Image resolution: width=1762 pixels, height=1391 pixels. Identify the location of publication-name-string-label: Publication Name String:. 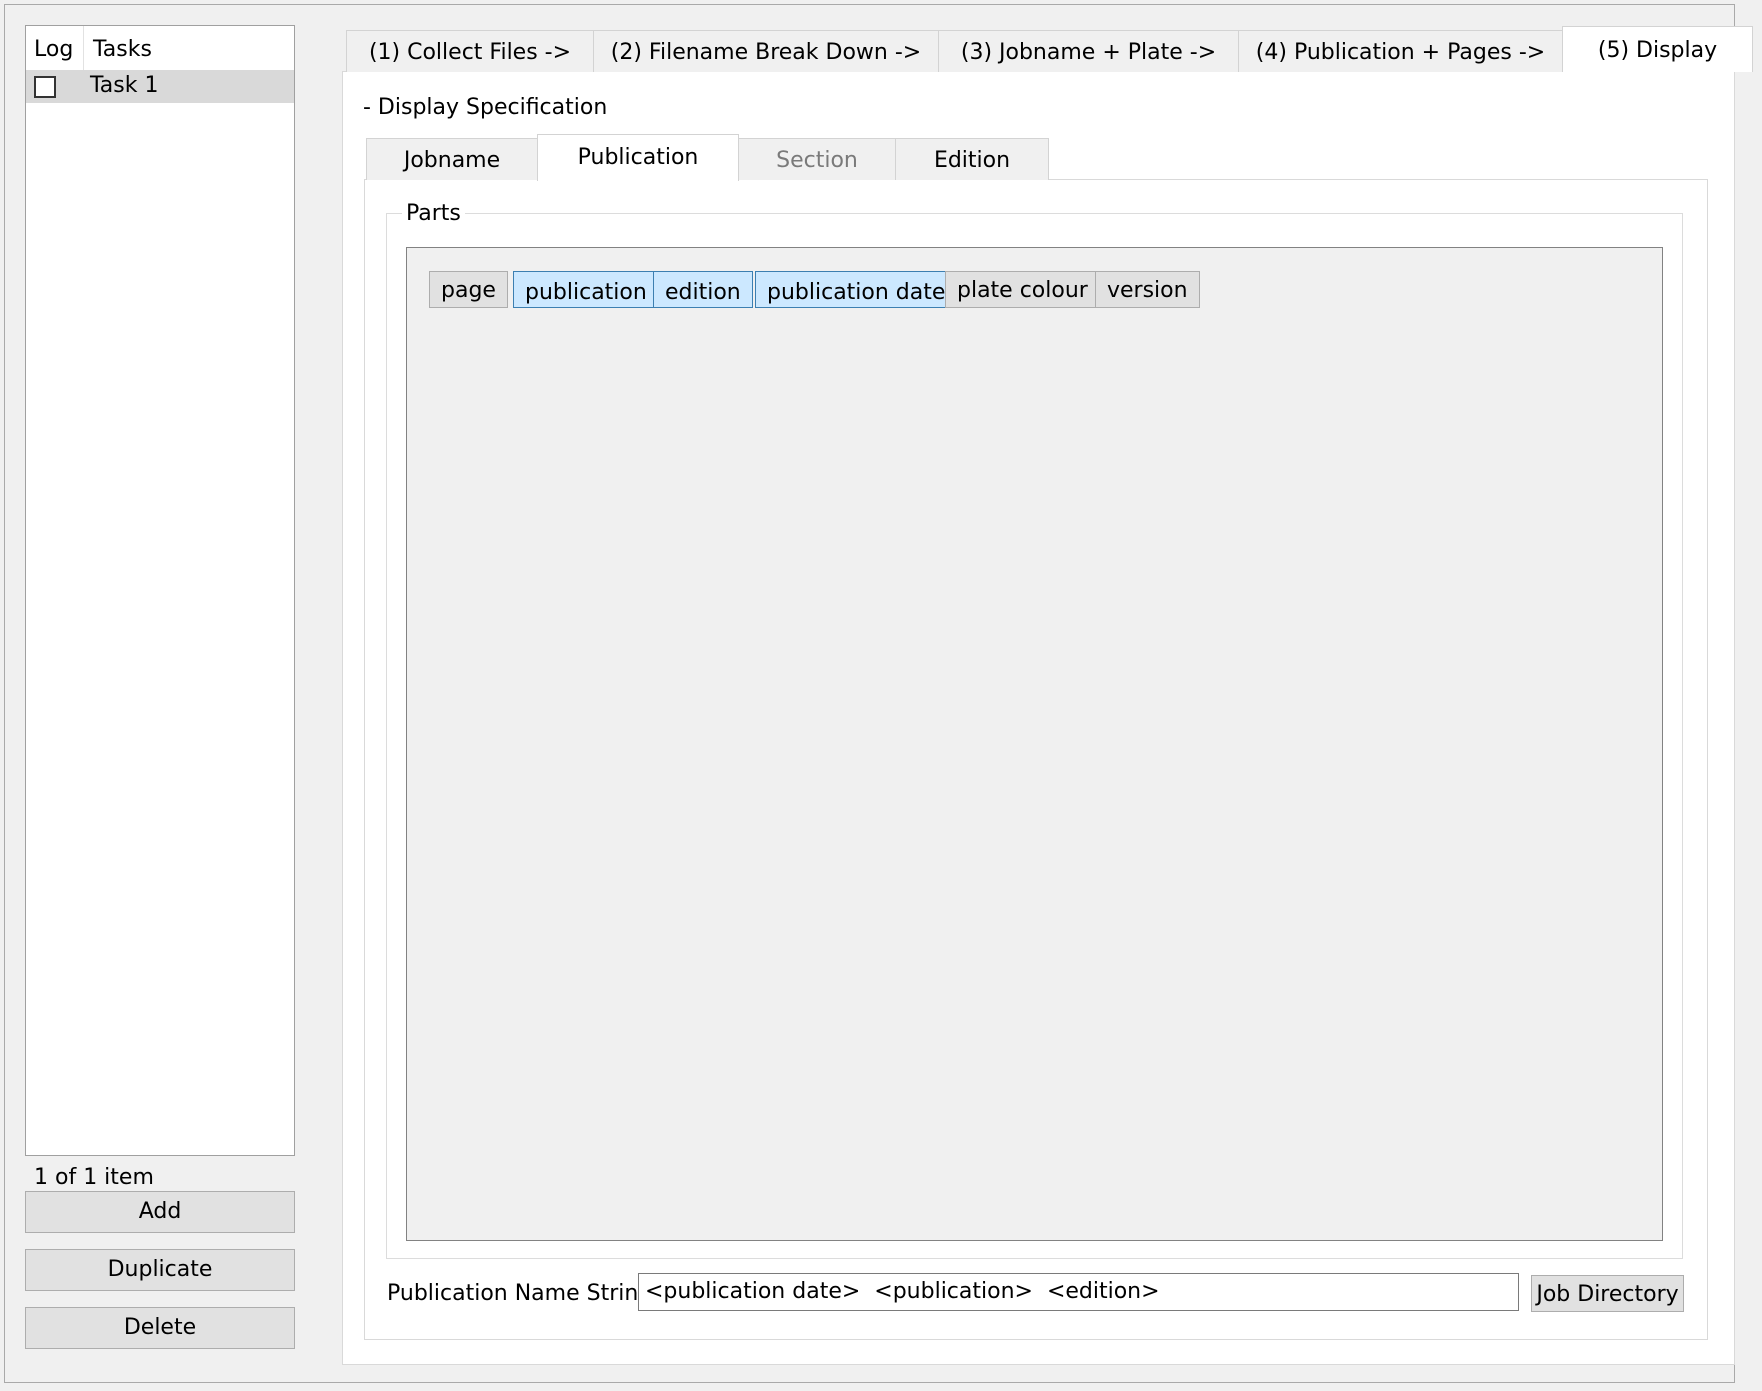
(523, 1293).